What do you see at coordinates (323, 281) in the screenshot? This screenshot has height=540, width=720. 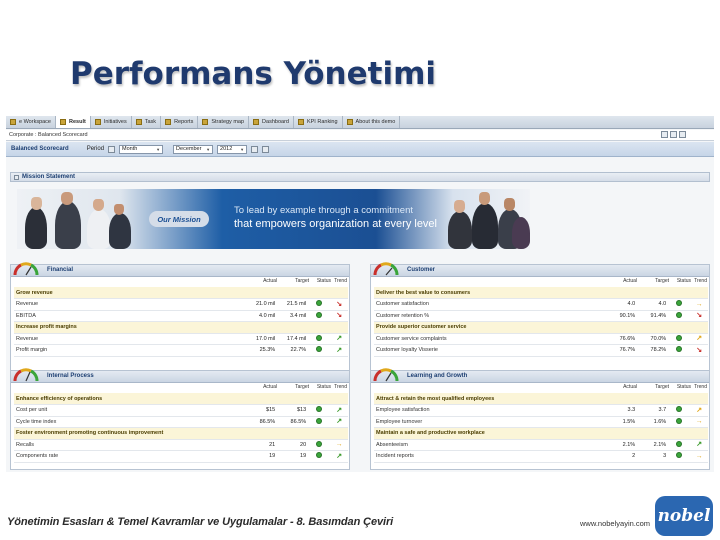 I see `col-status: Status` at bounding box center [323, 281].